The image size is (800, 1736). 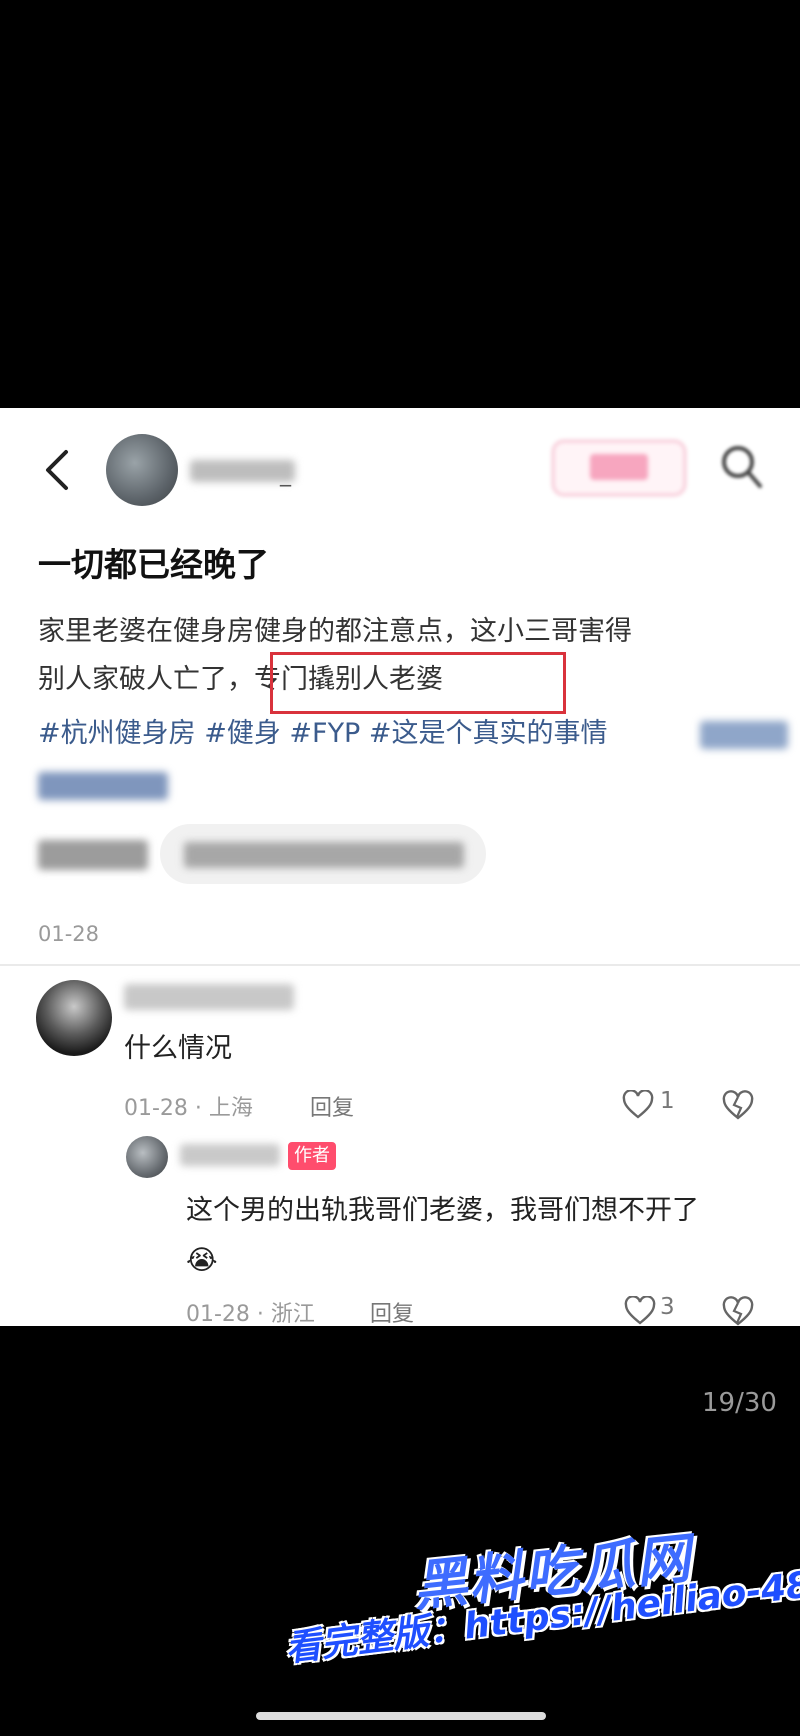 What do you see at coordinates (486, 1236) in the screenshot?
I see `reply-text: 这个男的出轨我哥们老婆，我哥们想不开了 😭` at bounding box center [486, 1236].